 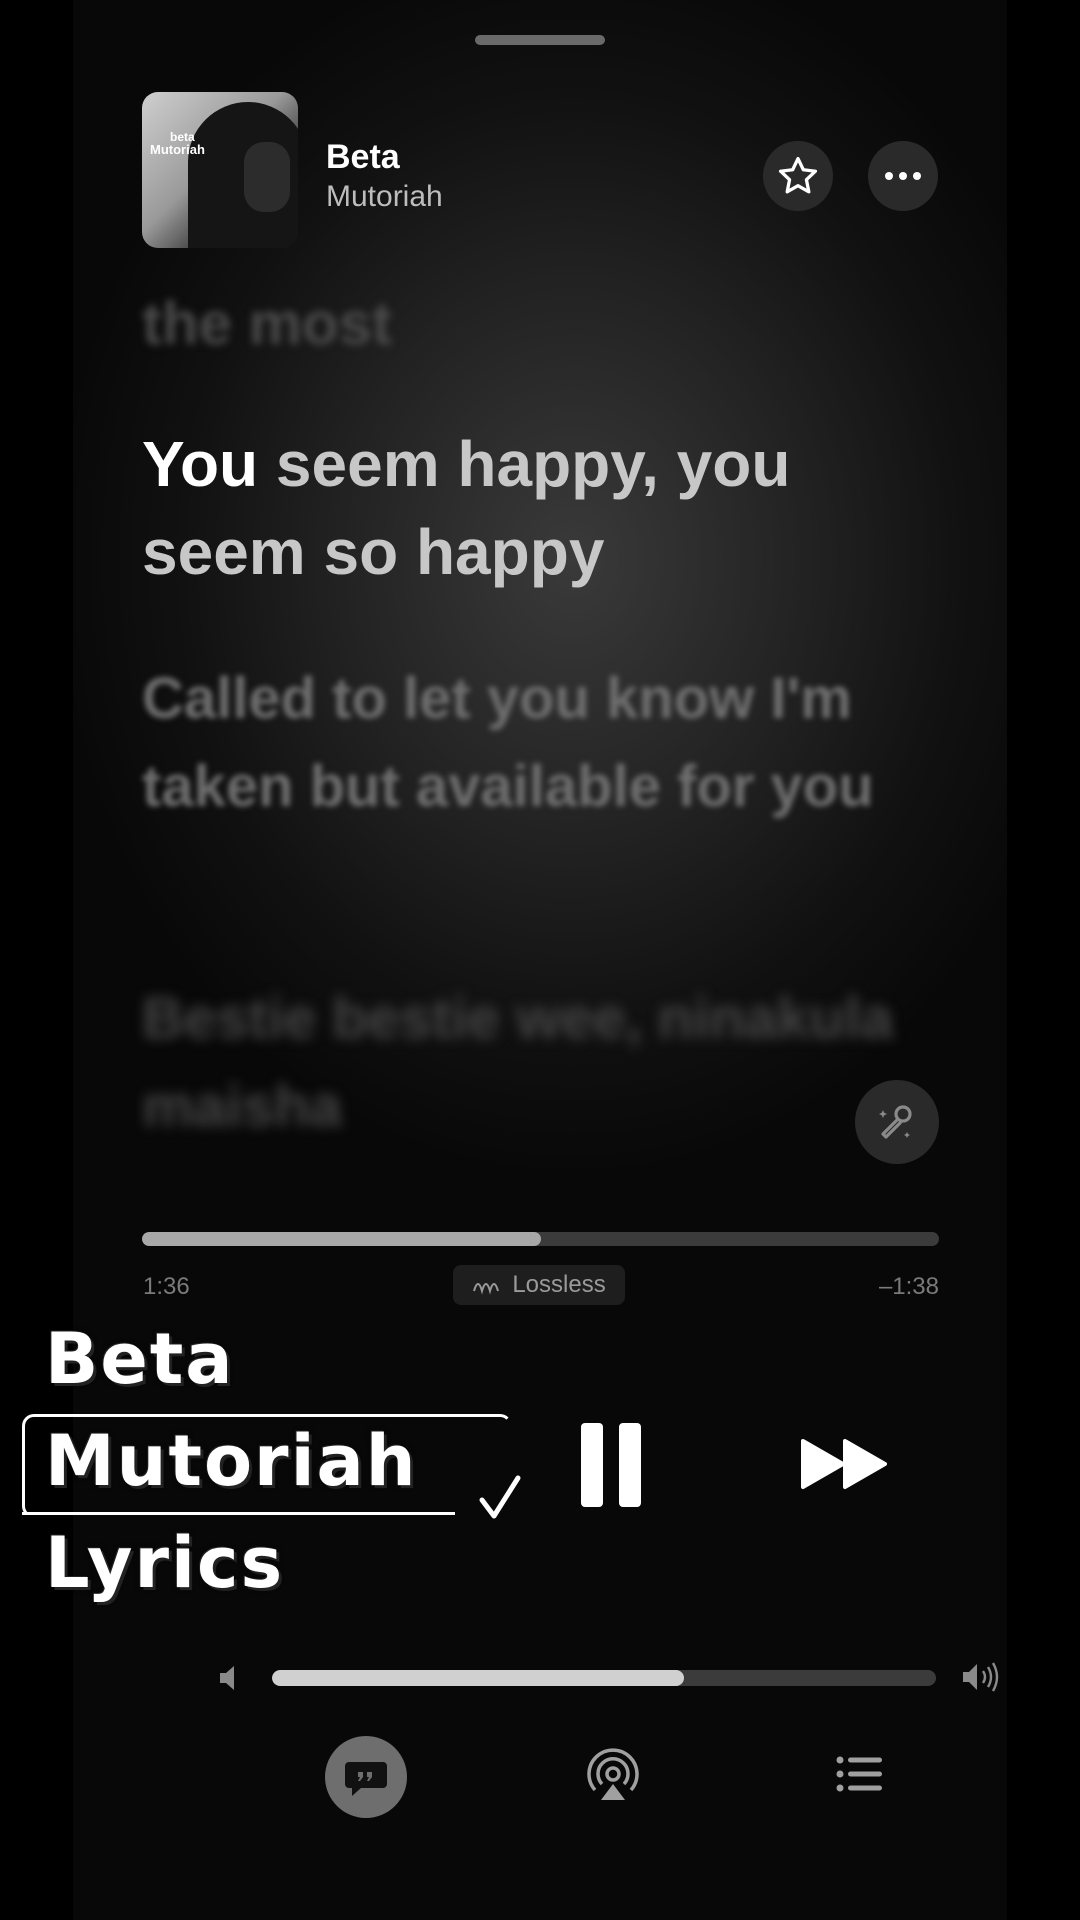 What do you see at coordinates (478, 1678) in the screenshot?
I see `volume-slider-fill` at bounding box center [478, 1678].